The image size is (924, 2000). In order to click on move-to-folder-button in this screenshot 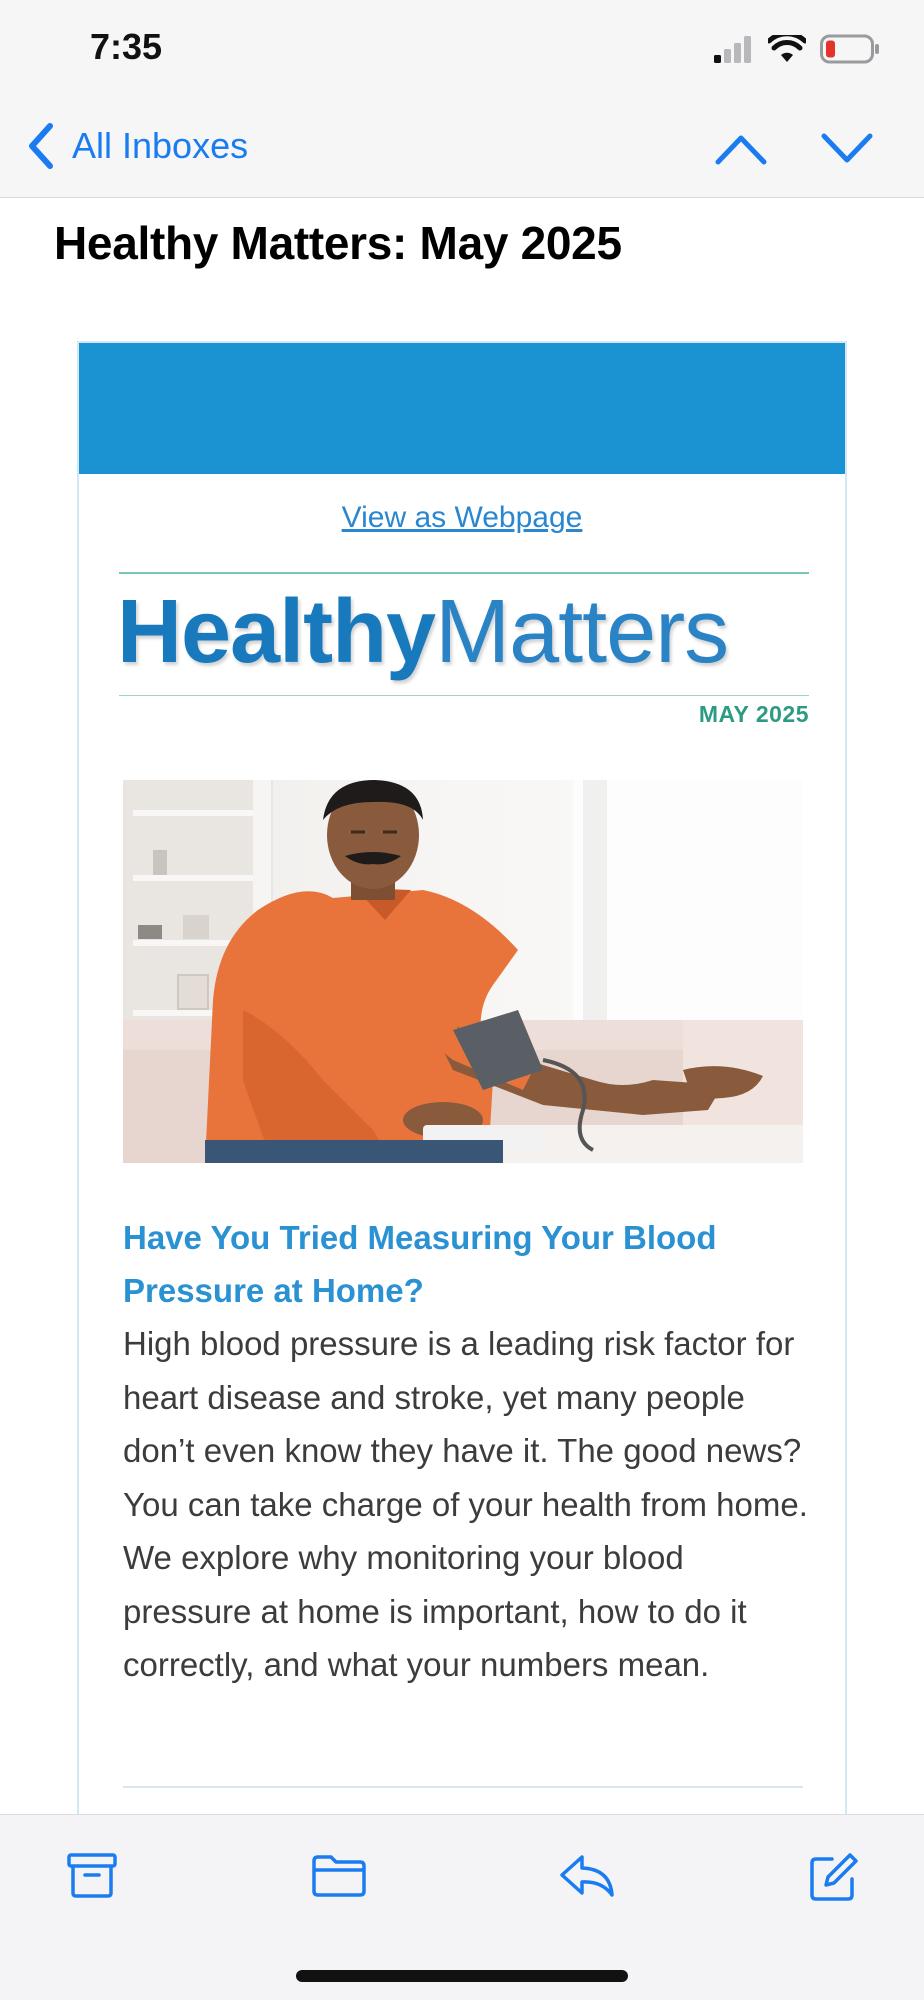, I will do `click(339, 1877)`.